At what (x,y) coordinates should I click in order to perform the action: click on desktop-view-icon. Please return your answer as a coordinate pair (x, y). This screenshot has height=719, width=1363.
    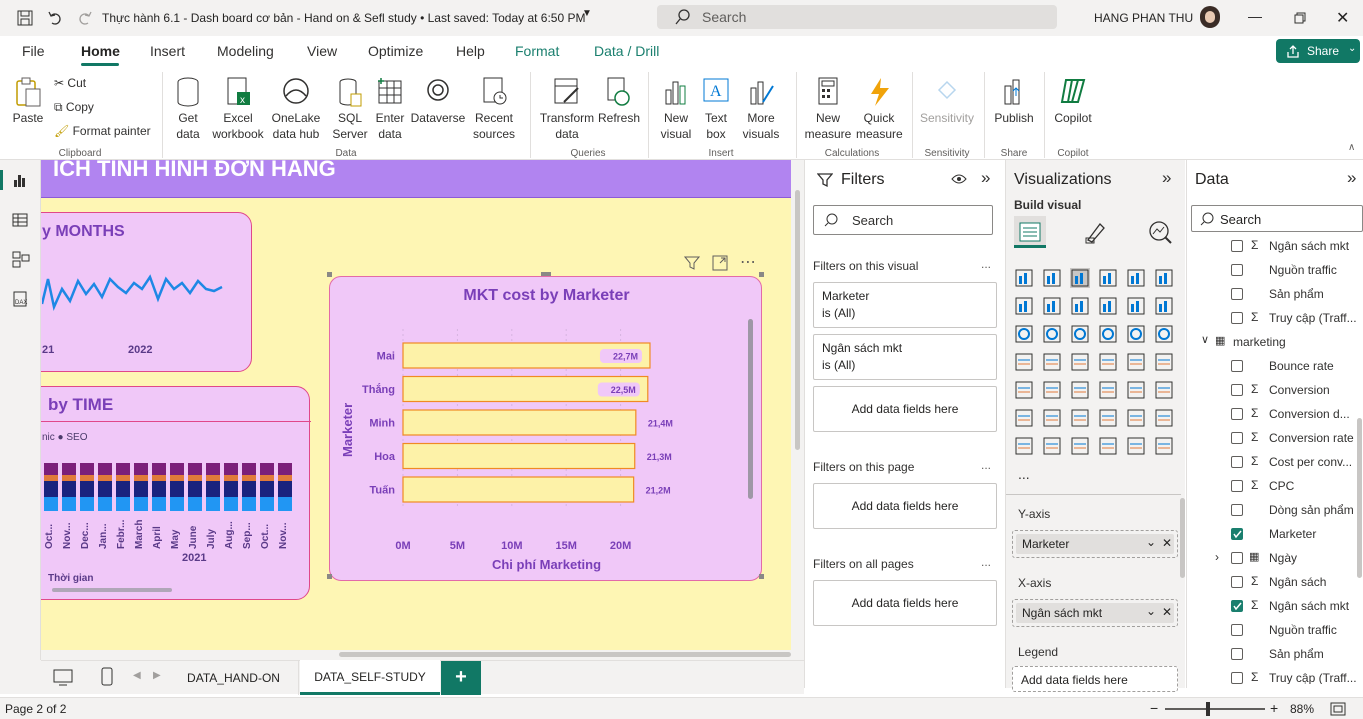
    Looking at the image, I should click on (63, 678).